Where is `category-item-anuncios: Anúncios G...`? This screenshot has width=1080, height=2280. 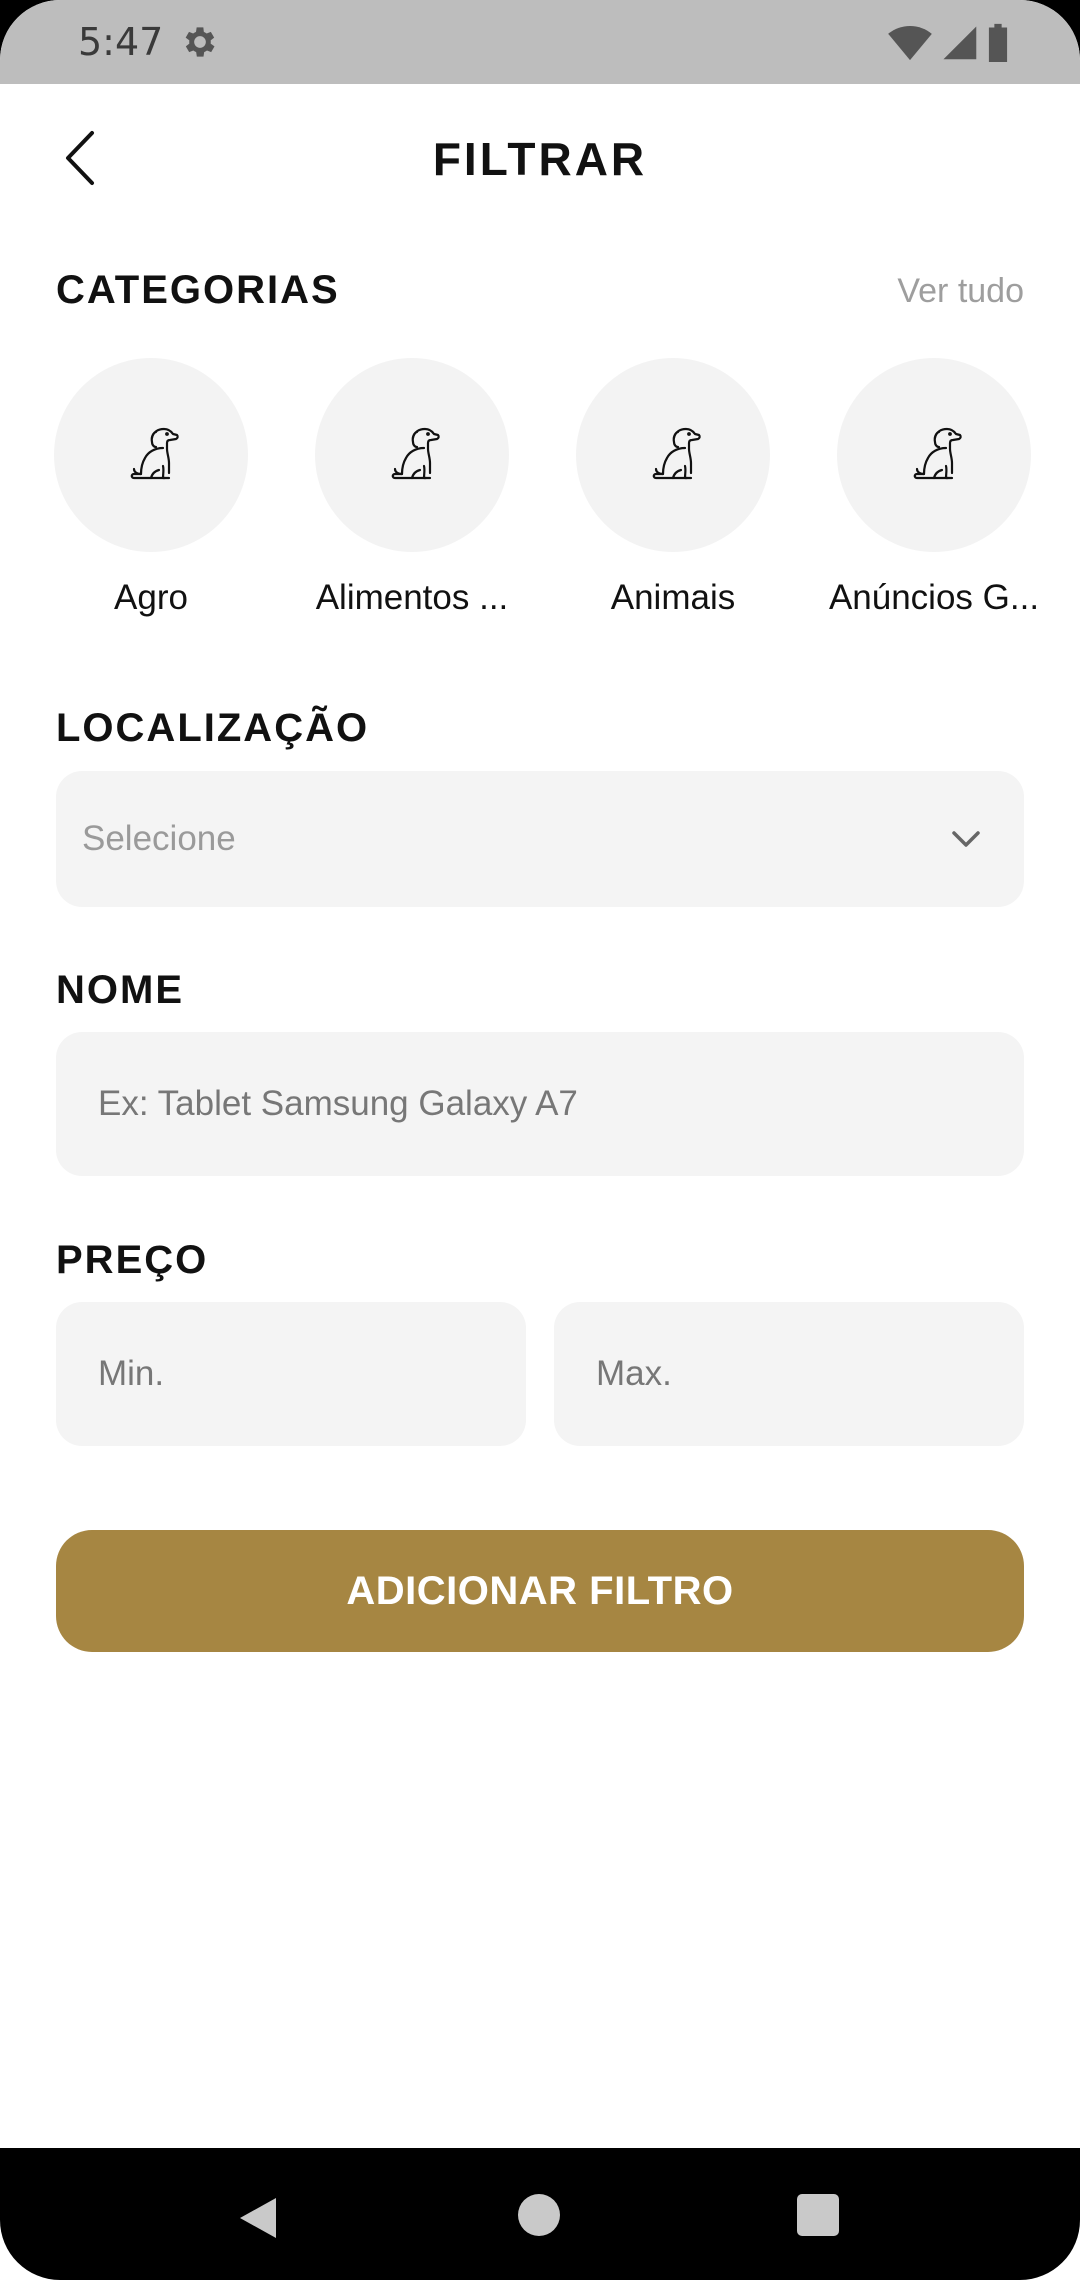 category-item-anuncios: Anúncios G... is located at coordinates (934, 493).